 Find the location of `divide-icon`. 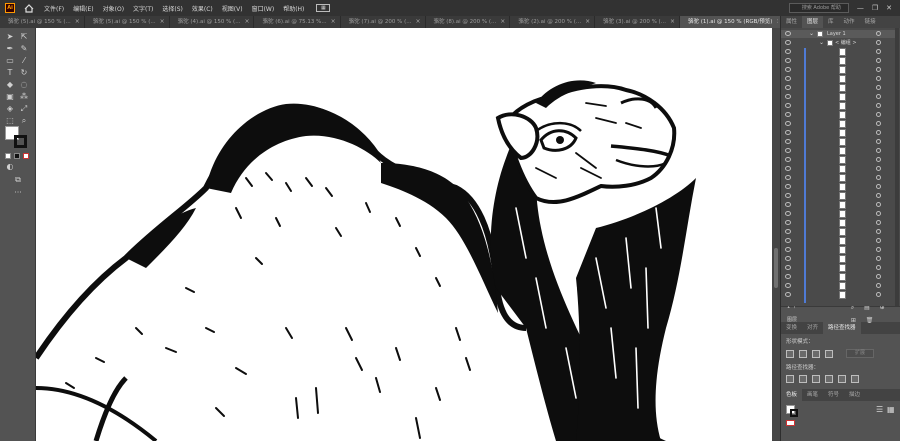

divide-icon is located at coordinates (790, 379).